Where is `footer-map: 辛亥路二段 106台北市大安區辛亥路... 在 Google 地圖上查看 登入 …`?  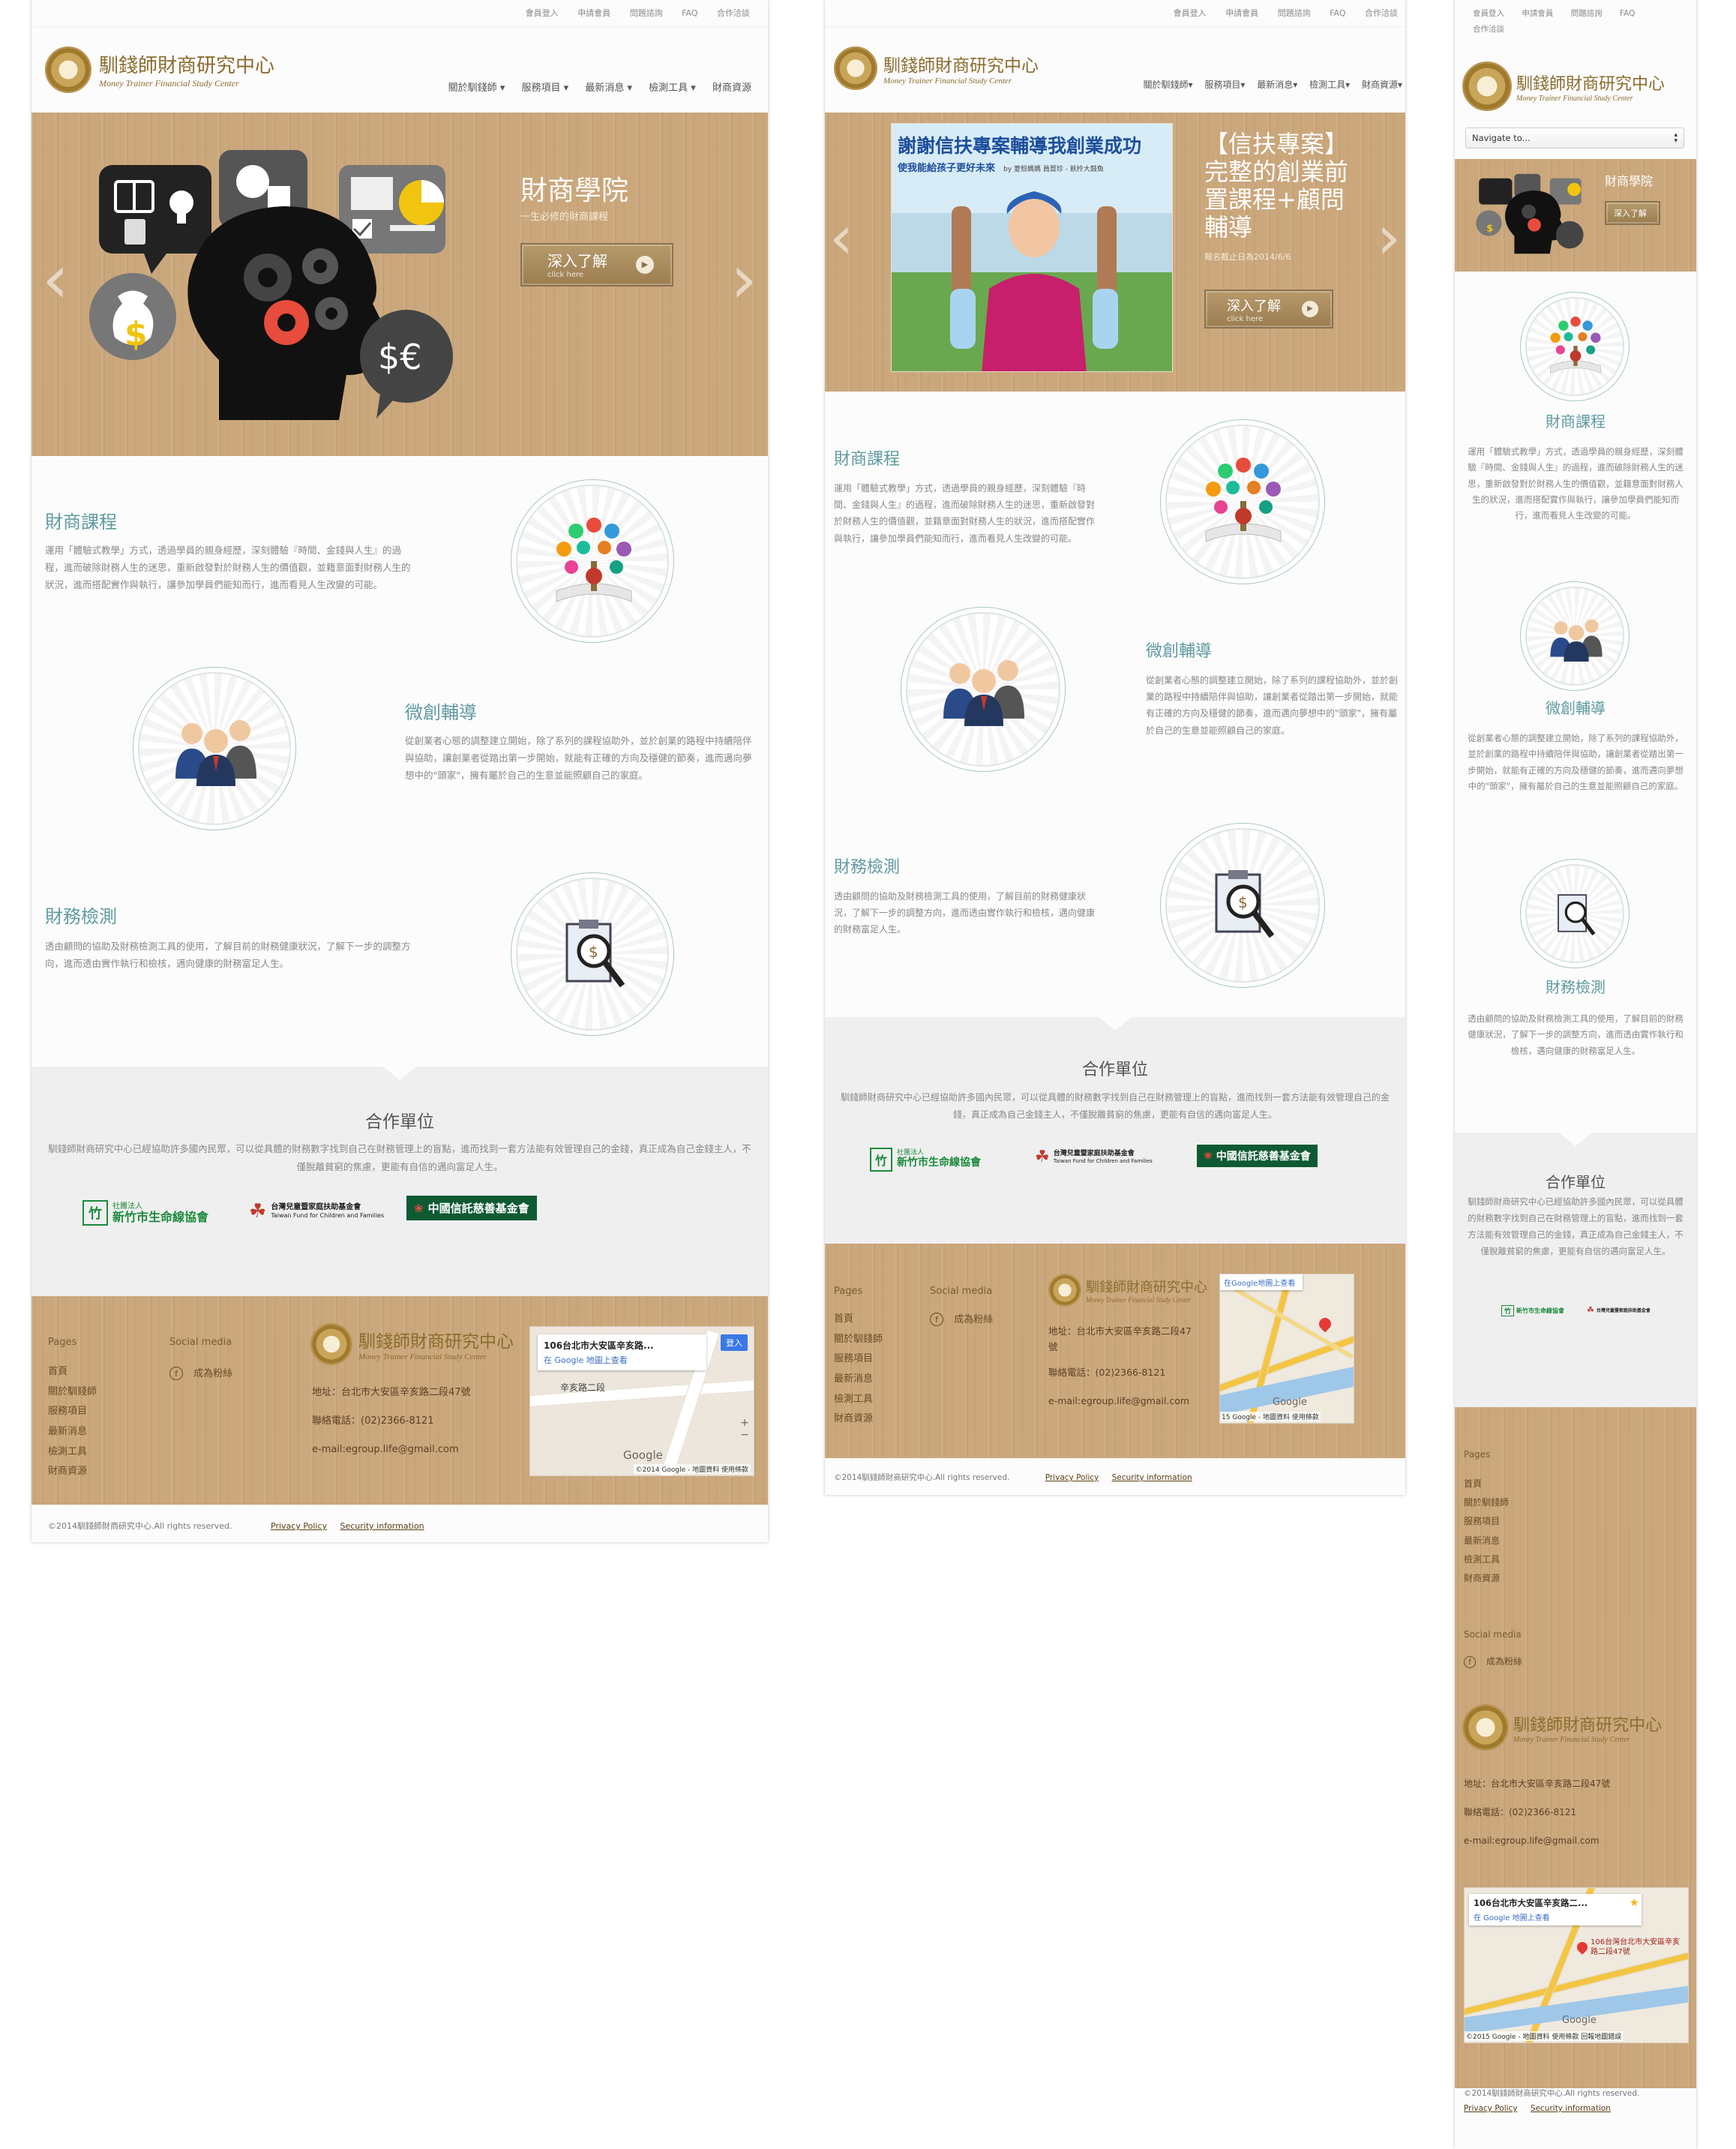
footer-map: 辛亥路二段 106台北市大安區辛亥路... 在 Google 地圖上查看 登入 … is located at coordinates (641, 1401).